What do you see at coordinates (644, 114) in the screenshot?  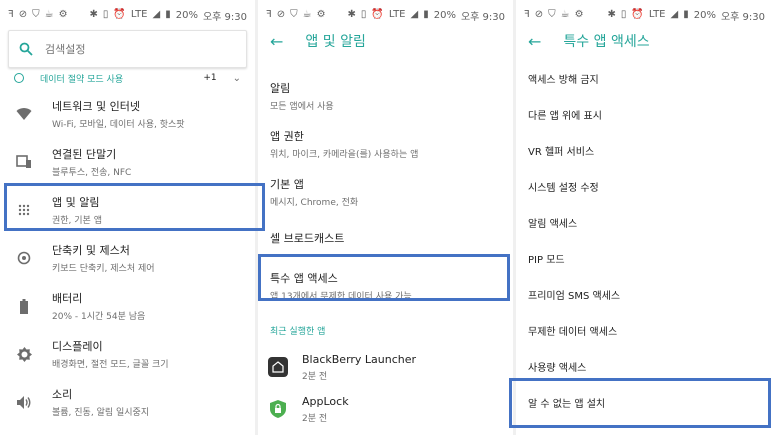 I see `special-access-item: 다른 앱 위에 표시` at bounding box center [644, 114].